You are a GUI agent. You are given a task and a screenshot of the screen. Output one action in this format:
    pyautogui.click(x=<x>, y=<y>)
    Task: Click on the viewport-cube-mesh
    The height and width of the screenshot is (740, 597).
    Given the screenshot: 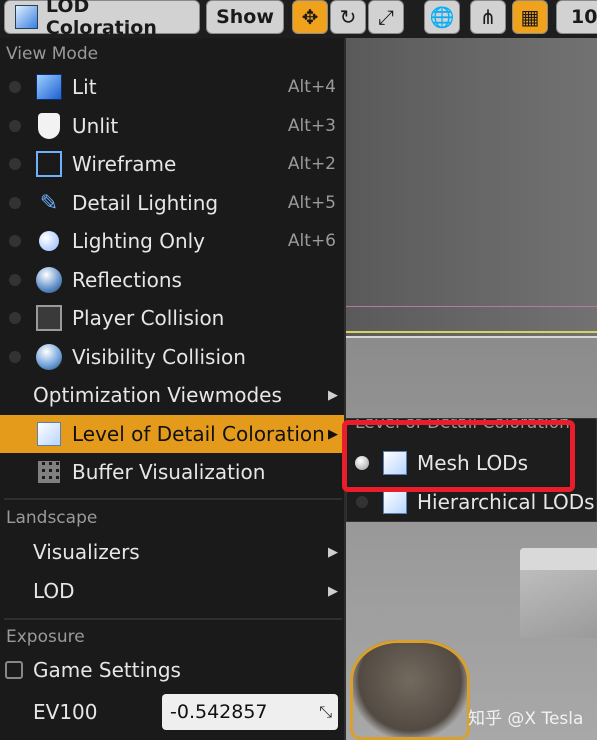 What is the action you would take?
    pyautogui.click(x=558, y=593)
    